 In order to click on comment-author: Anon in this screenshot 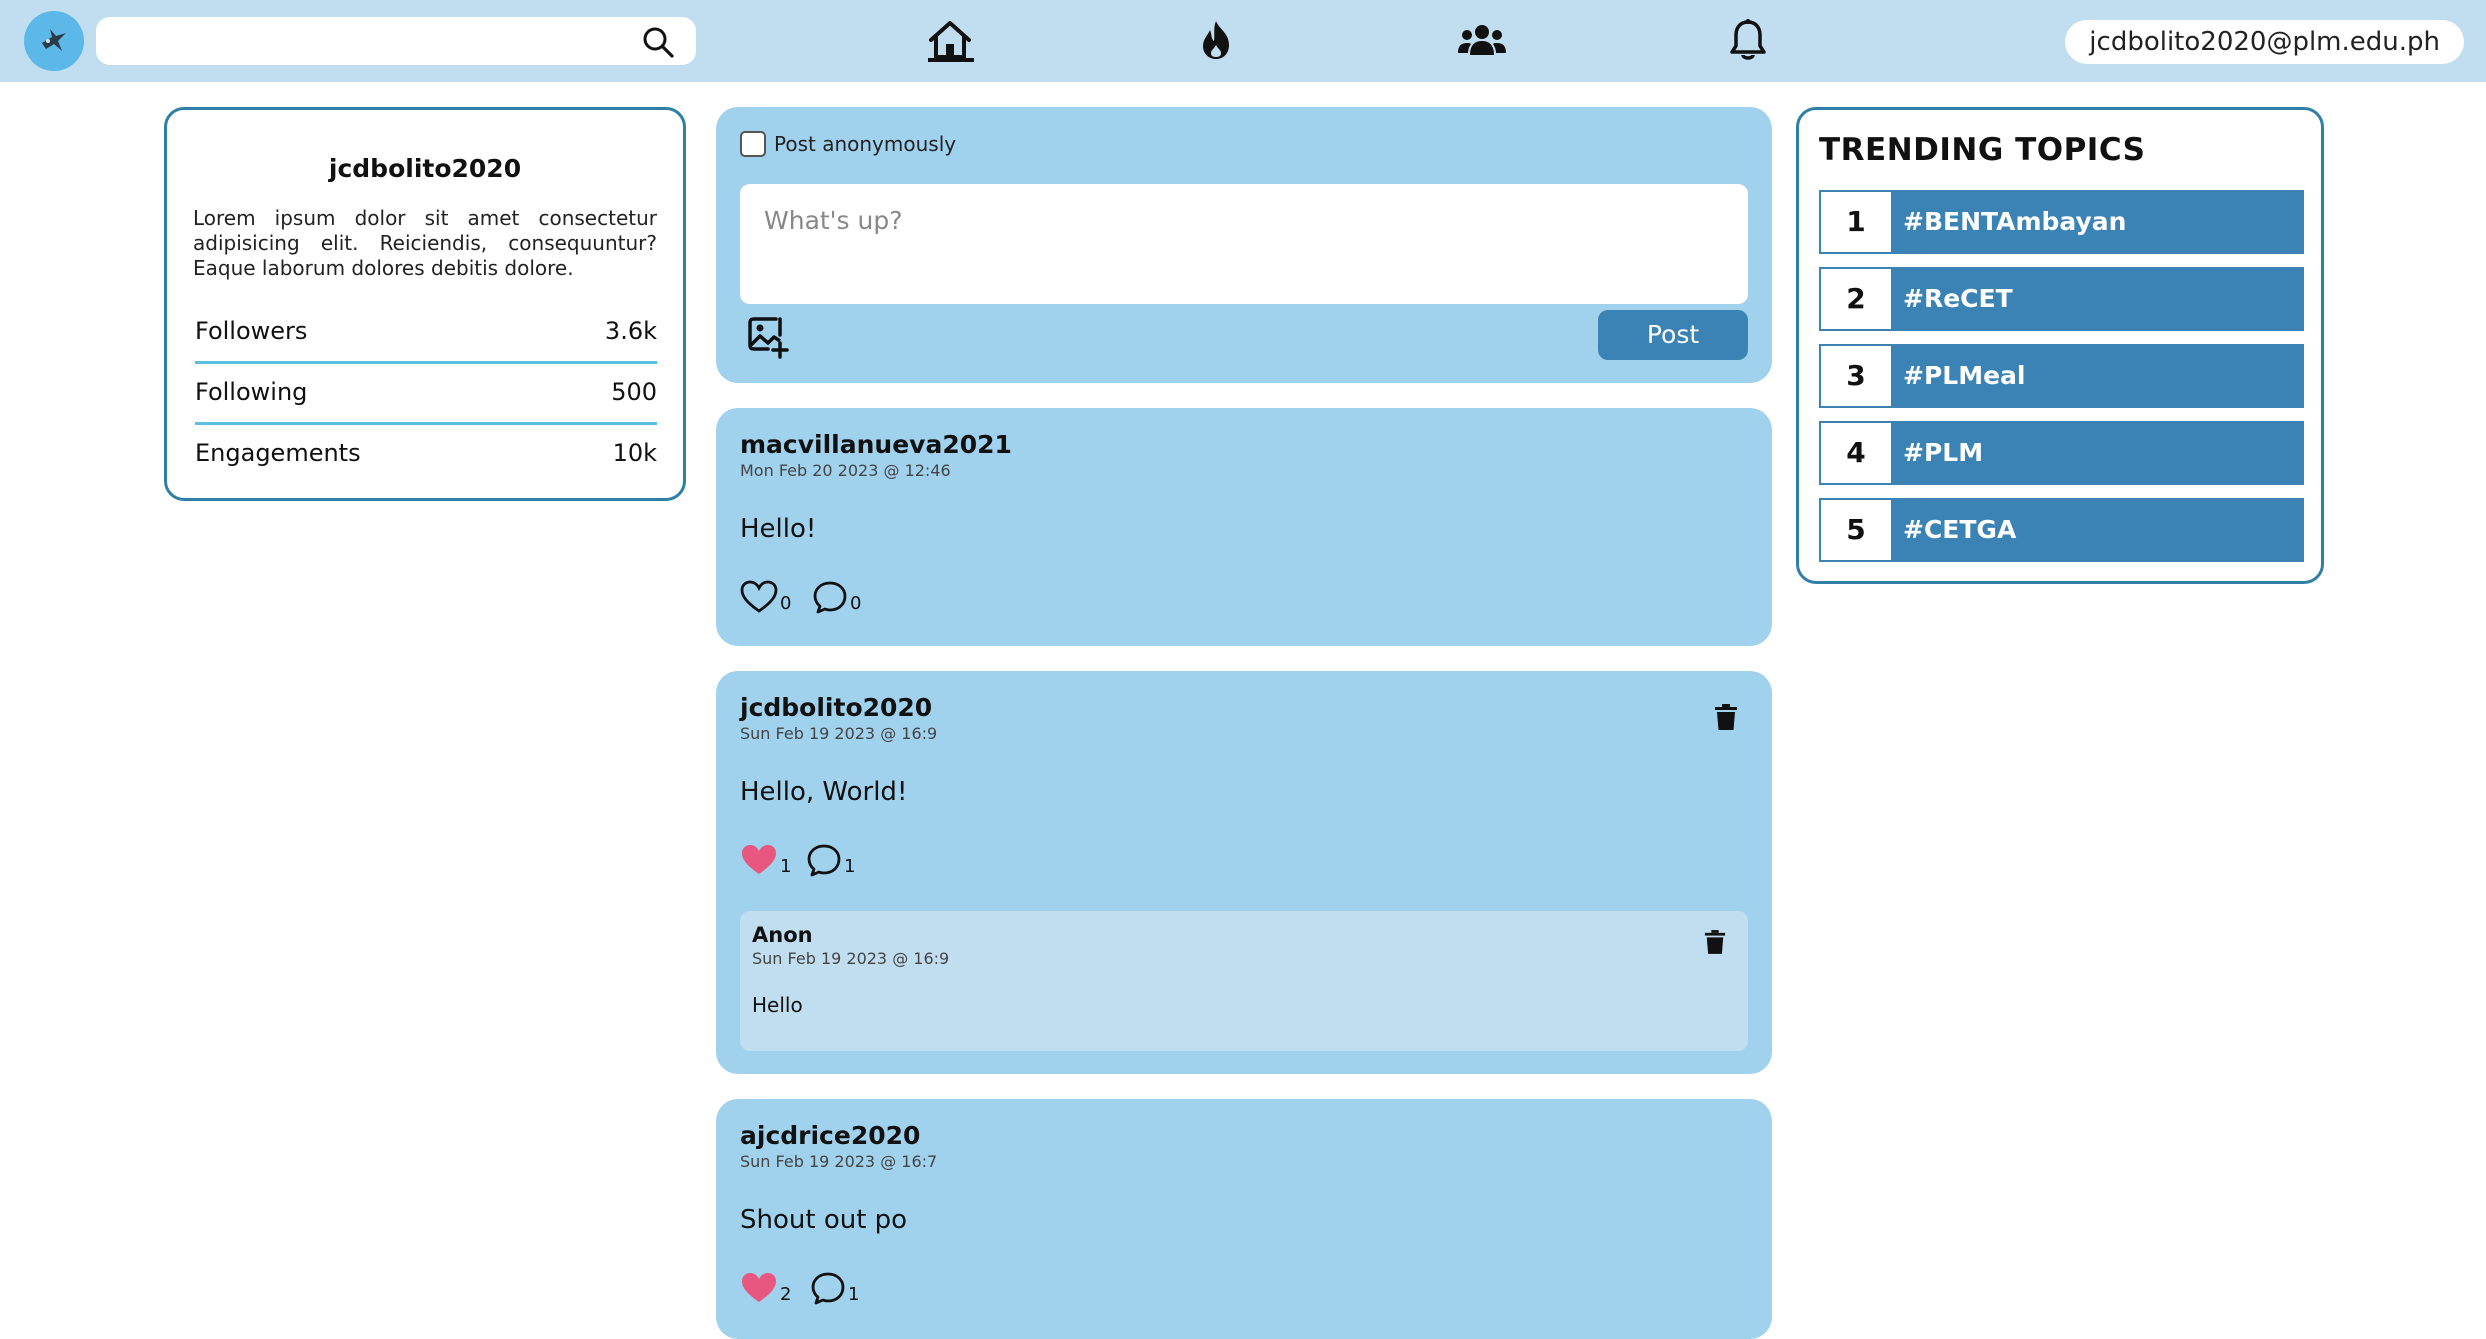, I will do `click(782, 935)`.